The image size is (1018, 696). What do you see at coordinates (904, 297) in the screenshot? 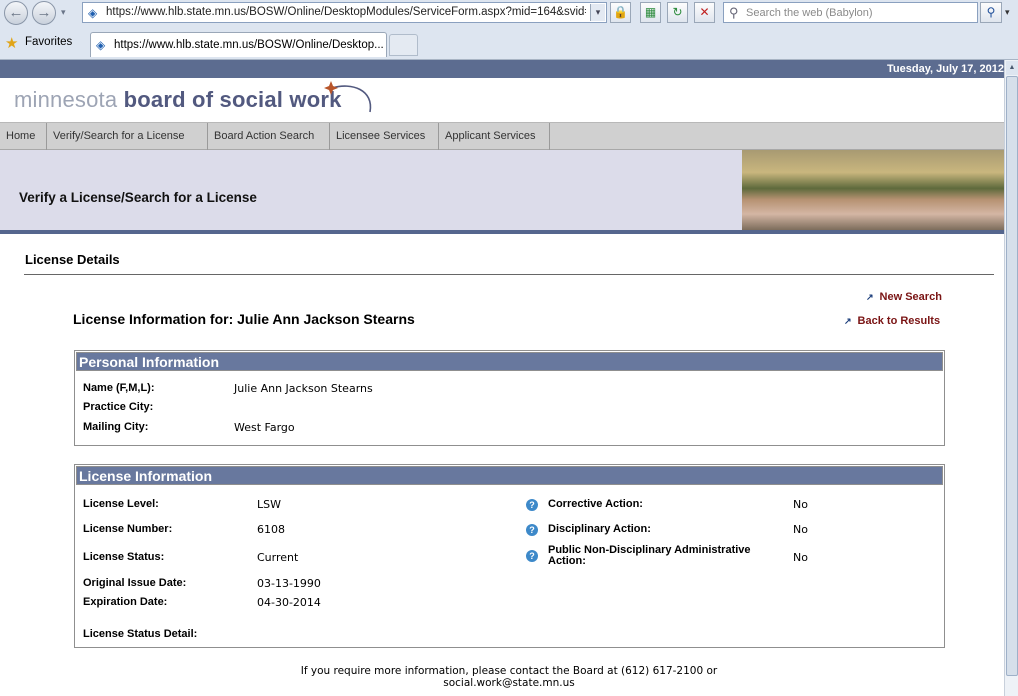
I see `new-search-link: ↗ New Search` at bounding box center [904, 297].